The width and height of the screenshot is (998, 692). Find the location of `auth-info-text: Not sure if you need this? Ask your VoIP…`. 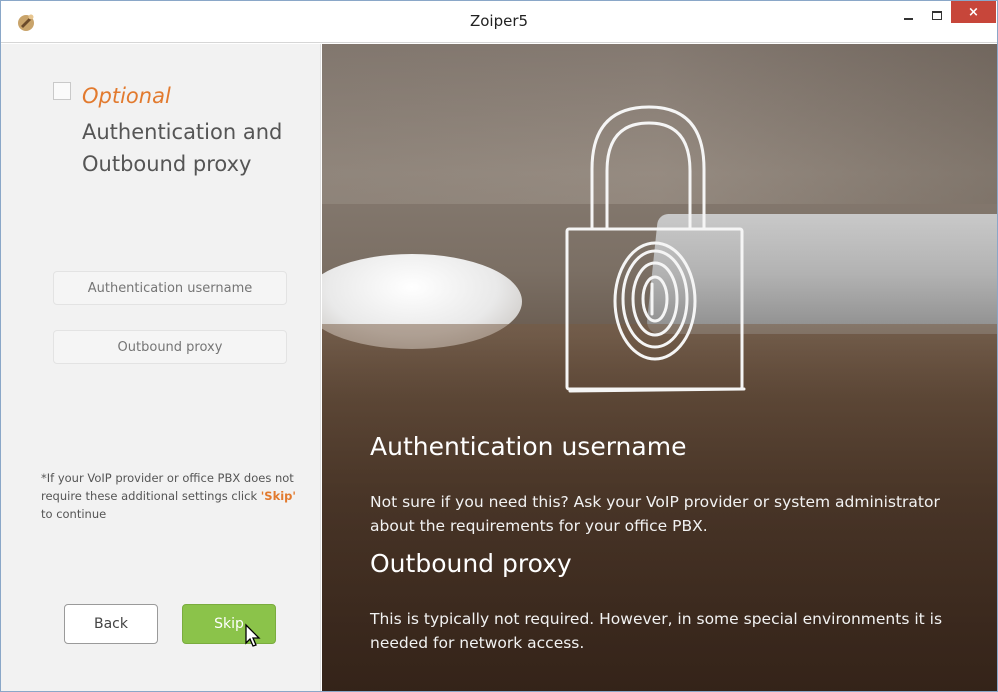

auth-info-text: Not sure if you need this? Ask your VoIP… is located at coordinates (655, 514).